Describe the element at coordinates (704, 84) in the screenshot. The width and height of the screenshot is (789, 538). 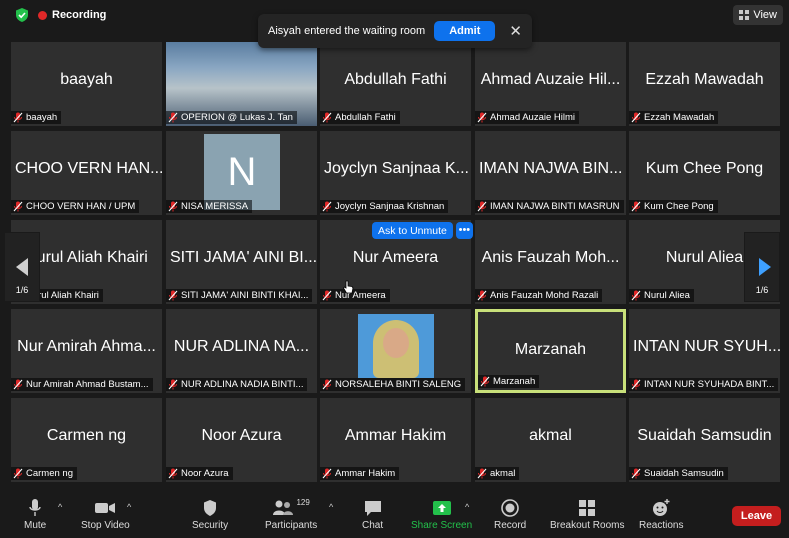
I see `participant-tile: Ezzah Mawadah Ezzah Mawadah` at that location.